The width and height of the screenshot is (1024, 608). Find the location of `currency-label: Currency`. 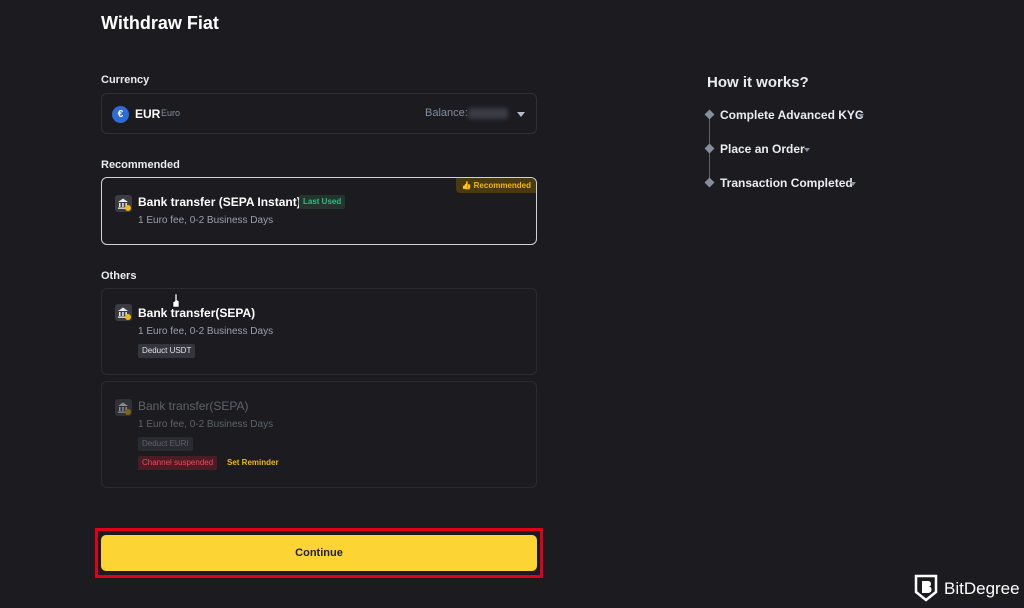

currency-label: Currency is located at coordinates (125, 80).